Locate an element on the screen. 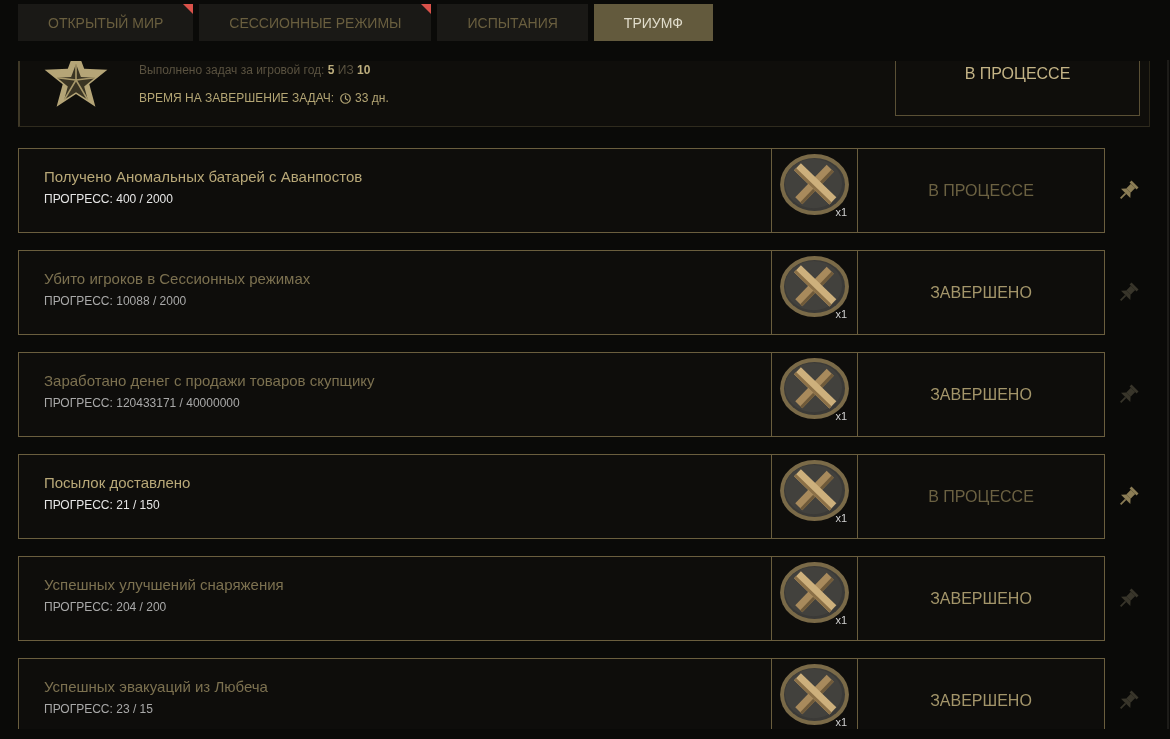  tab: ТРИУМФ is located at coordinates (653, 22).